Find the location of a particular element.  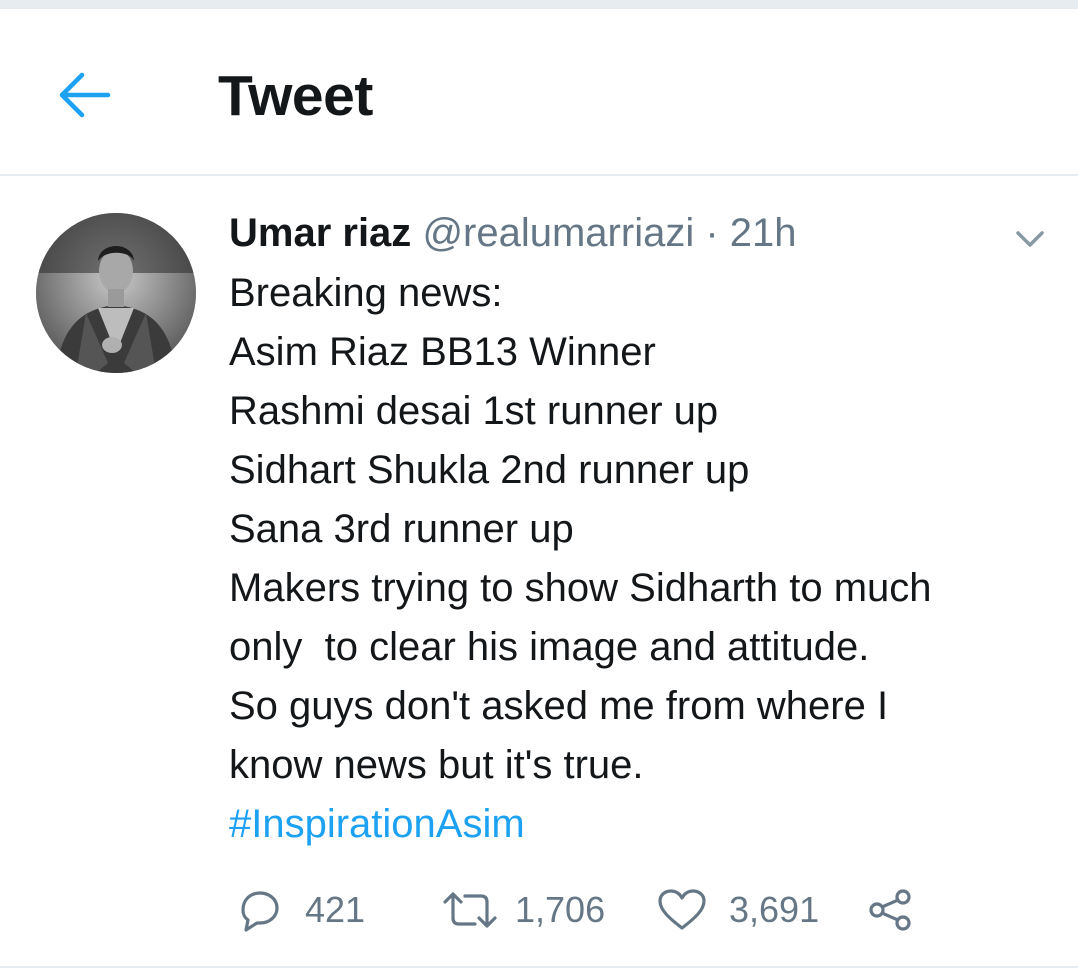

share-button is located at coordinates (890, 910).